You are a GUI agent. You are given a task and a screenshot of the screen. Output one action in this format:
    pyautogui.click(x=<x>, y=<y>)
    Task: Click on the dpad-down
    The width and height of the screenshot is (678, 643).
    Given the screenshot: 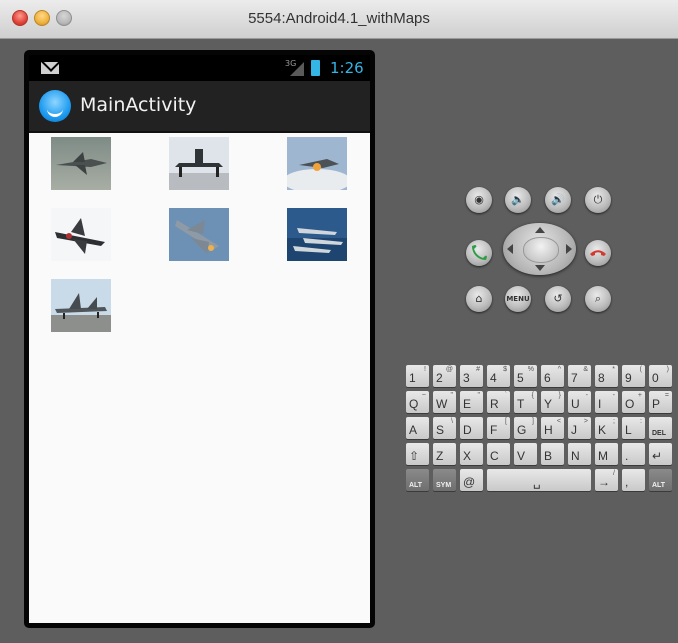 What is the action you would take?
    pyautogui.click(x=540, y=268)
    